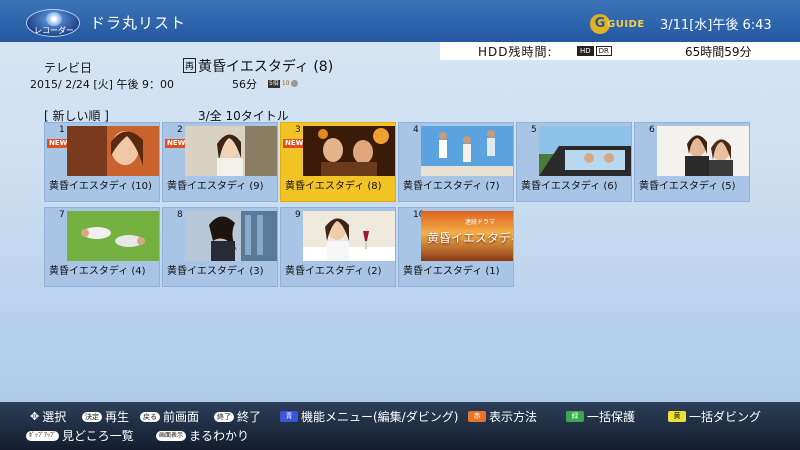 The height and width of the screenshot is (450, 800). What do you see at coordinates (575, 416) in the screenshot?
I see `green-key-icon: 緑` at bounding box center [575, 416].